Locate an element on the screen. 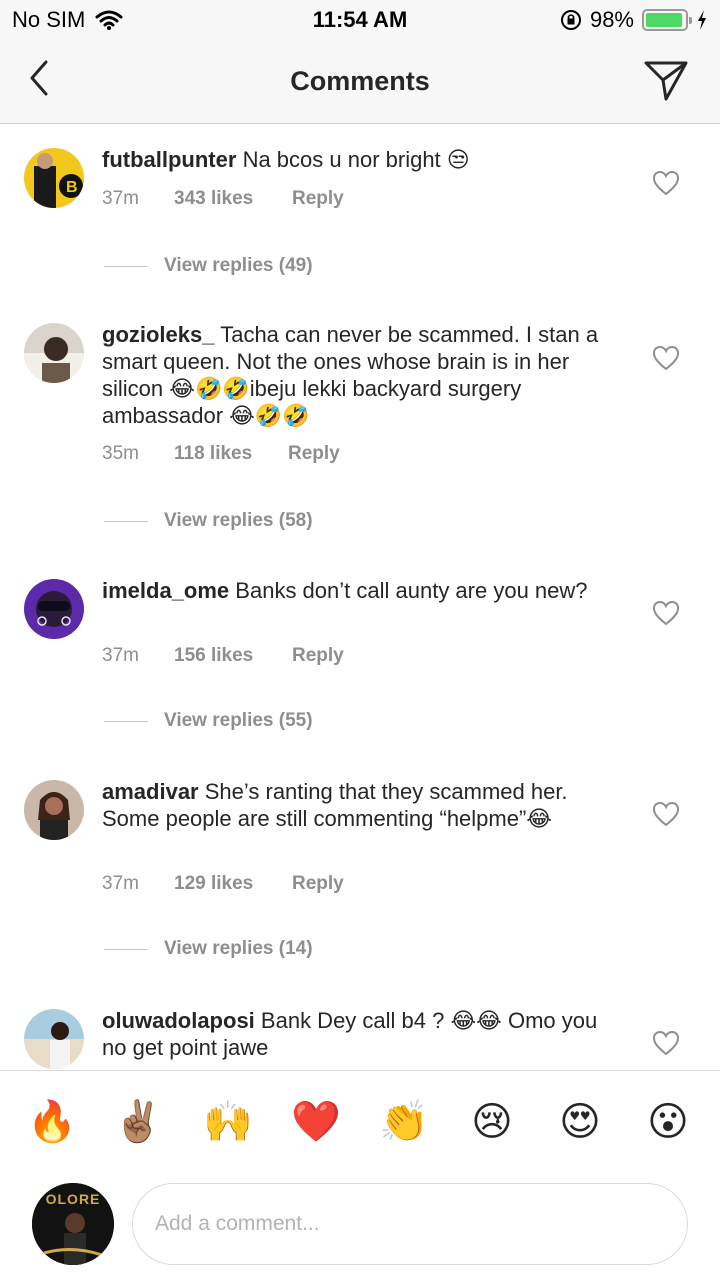 This screenshot has height=1280, width=720. comment-meta: 37m 343 likes Reply is located at coordinates (223, 199).